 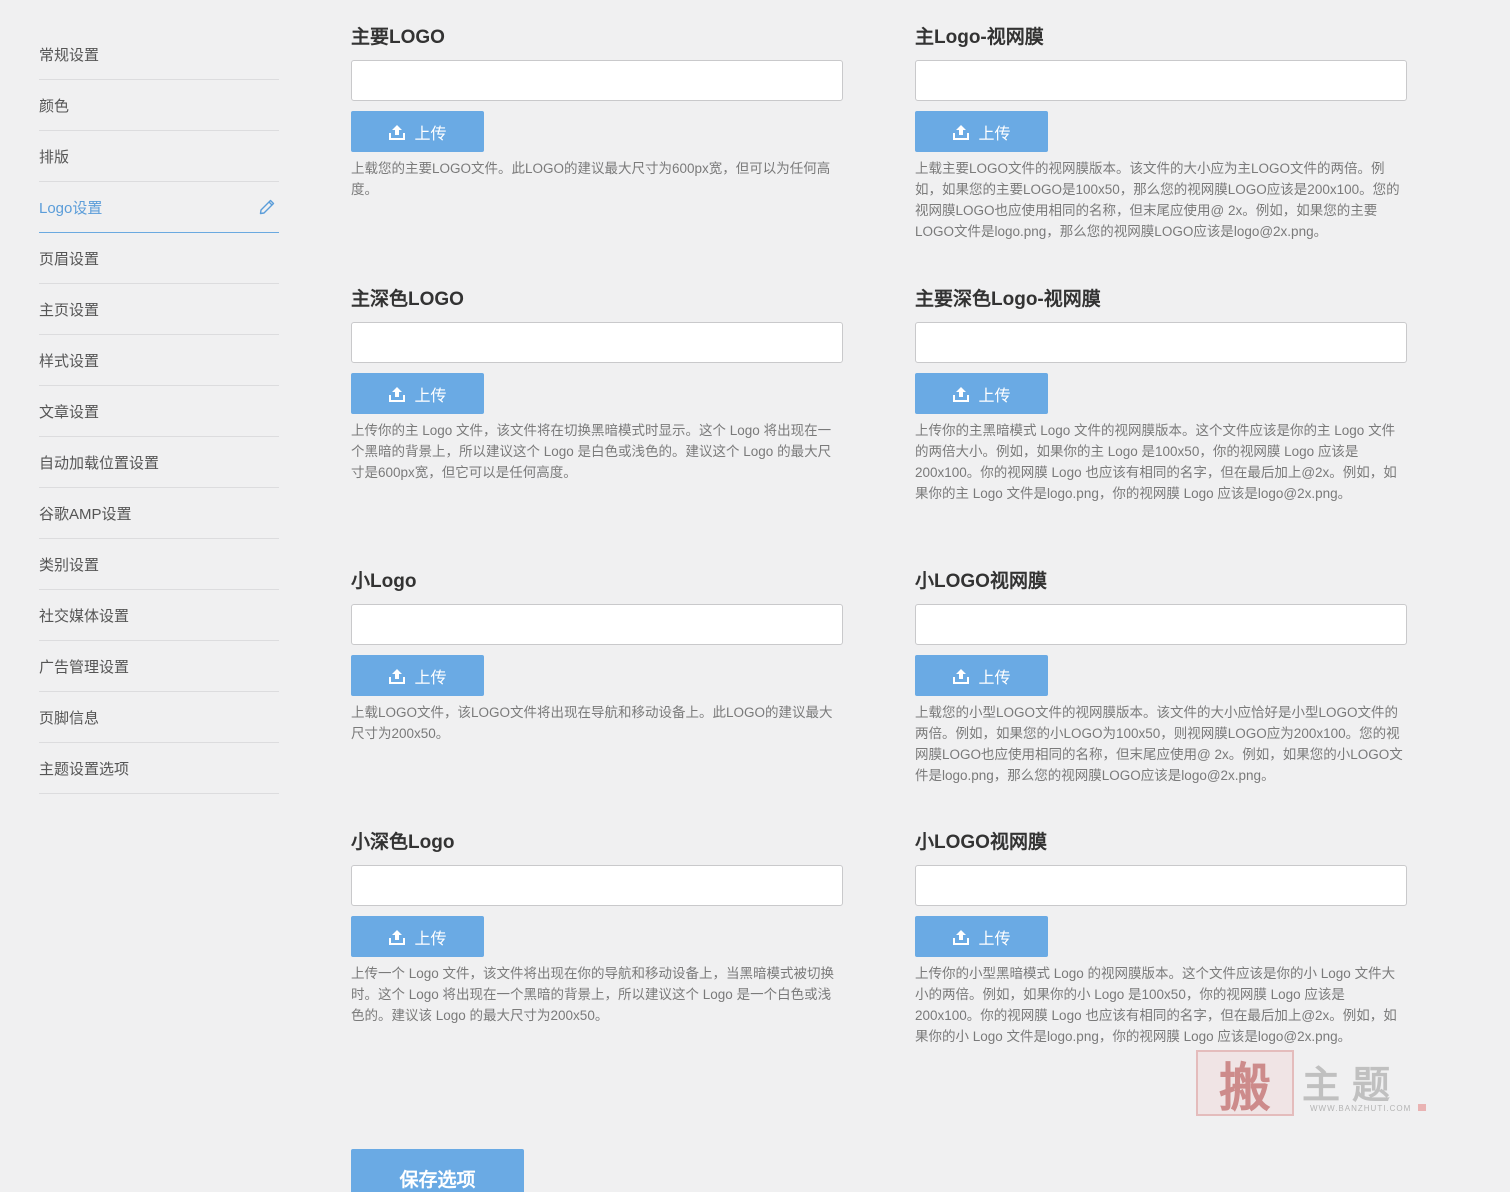 I want to click on sidebar-item-typography: 排版, so click(x=159, y=156).